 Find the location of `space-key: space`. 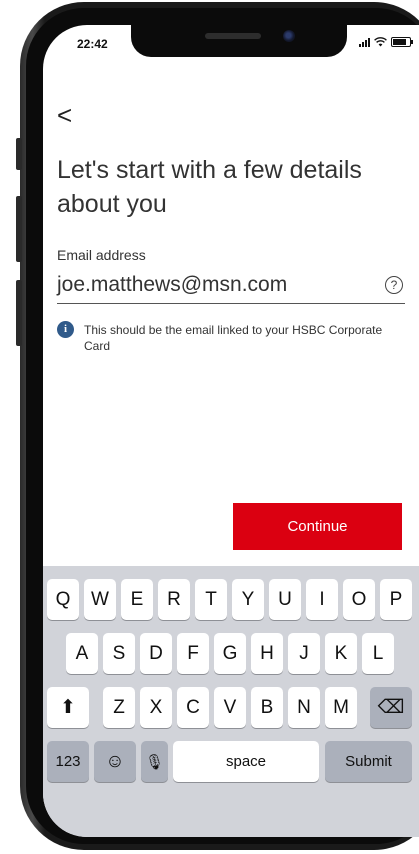

space-key: space is located at coordinates (246, 761).